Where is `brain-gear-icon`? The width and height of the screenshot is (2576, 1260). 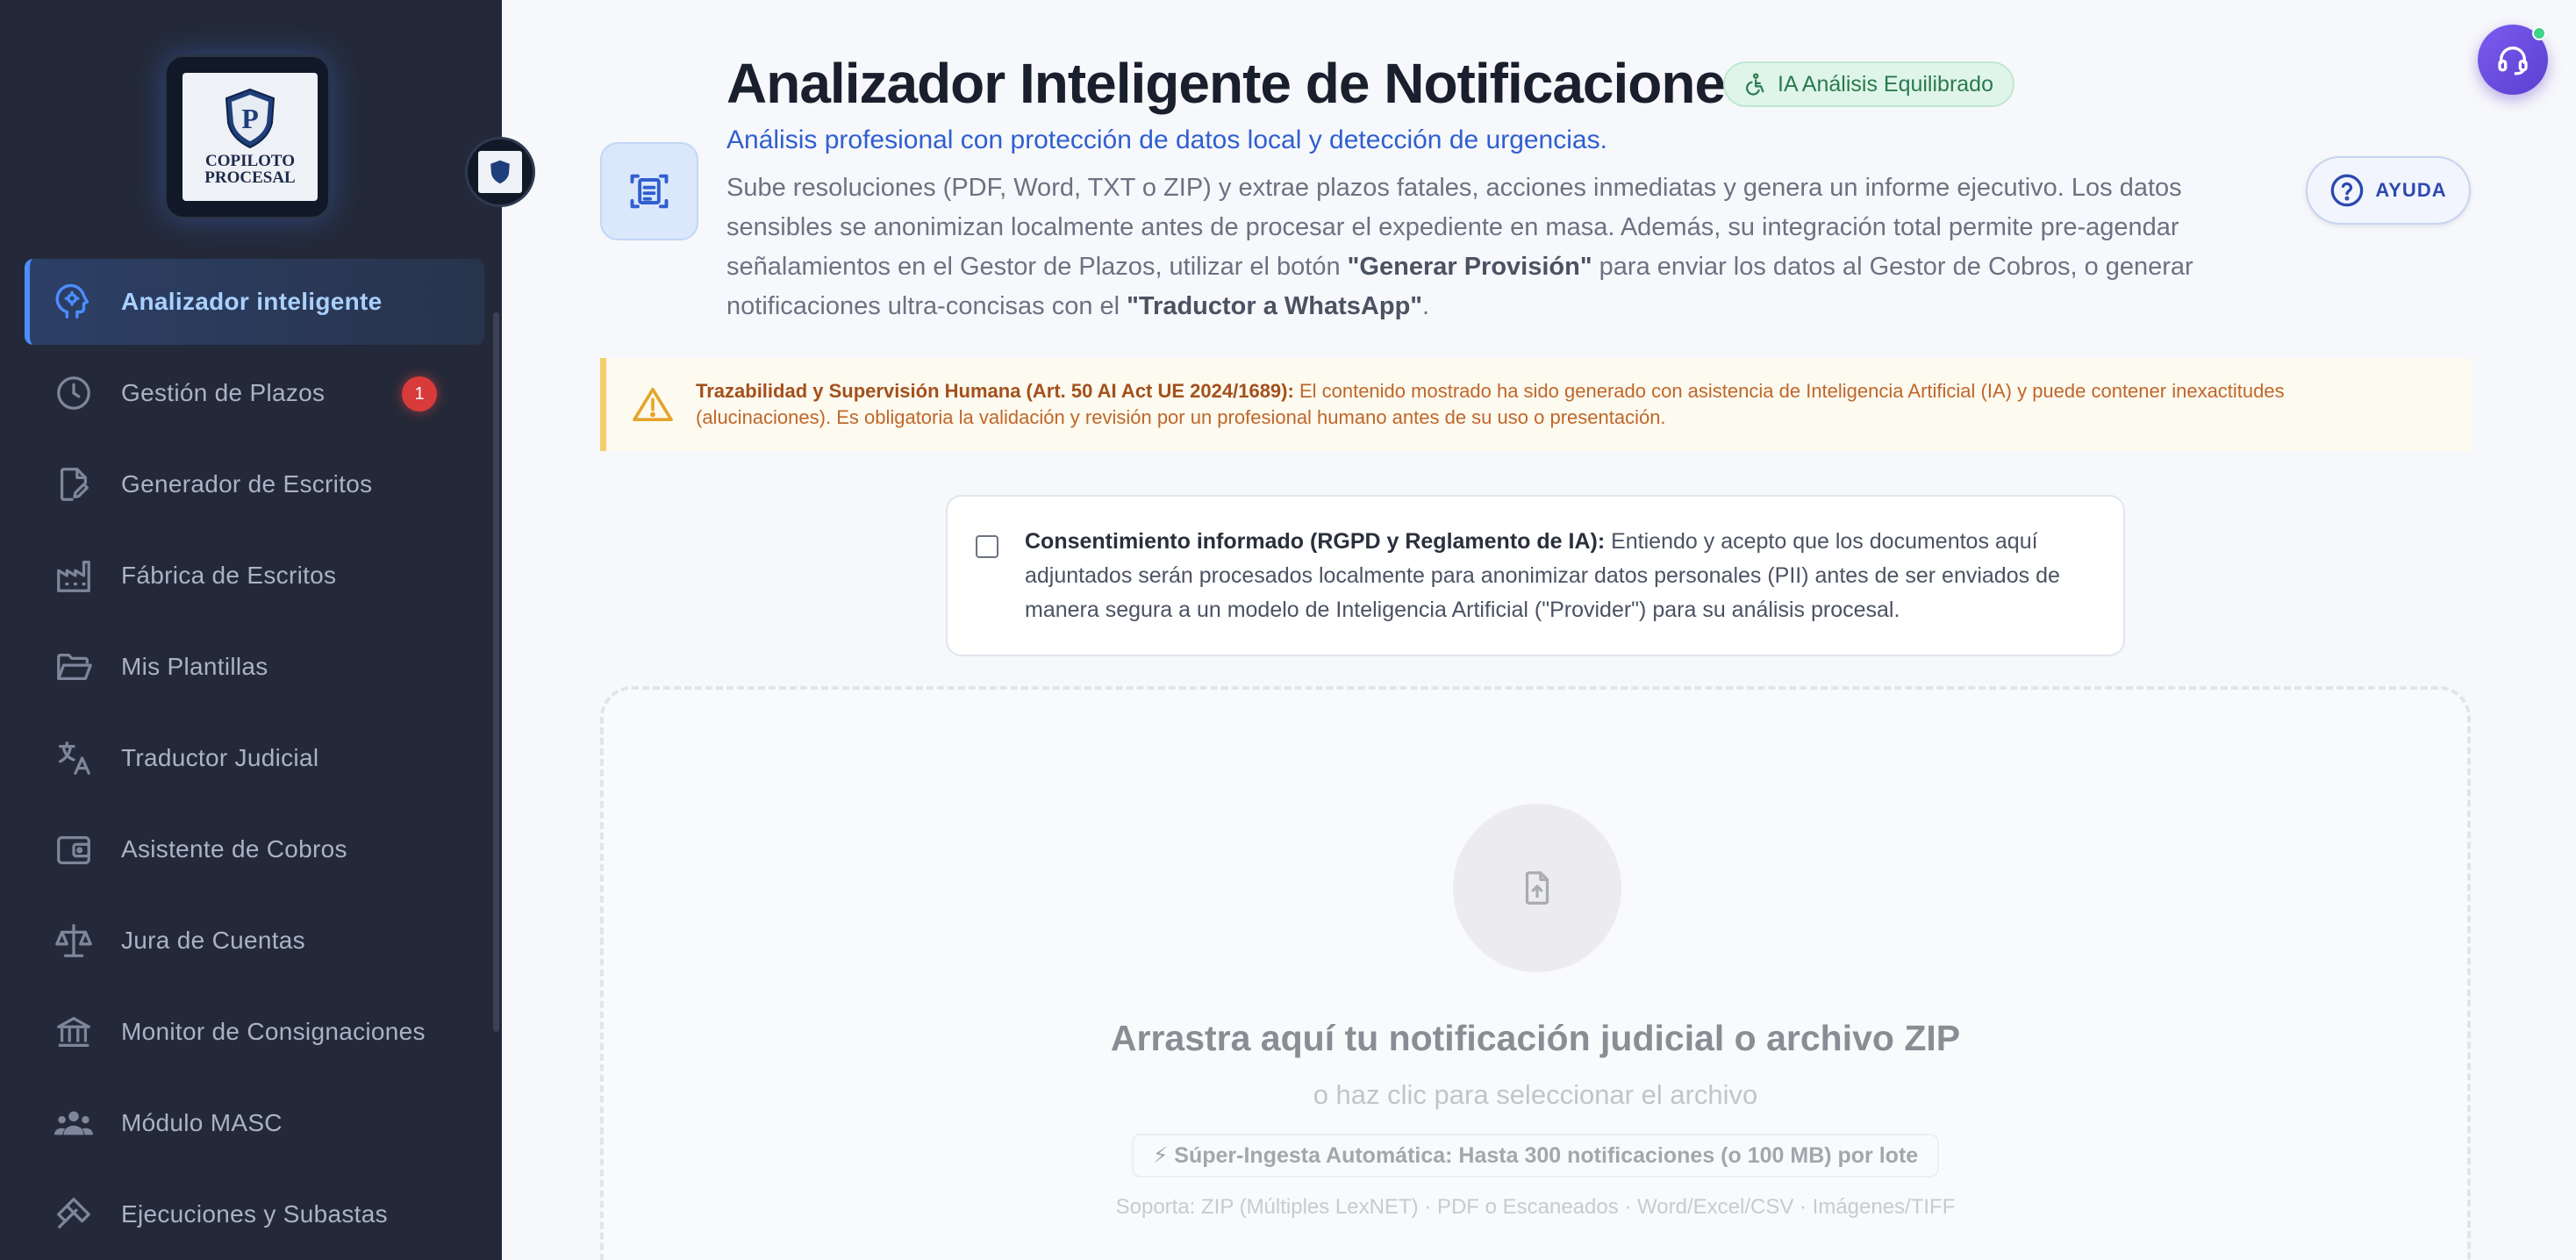 brain-gear-icon is located at coordinates (74, 302).